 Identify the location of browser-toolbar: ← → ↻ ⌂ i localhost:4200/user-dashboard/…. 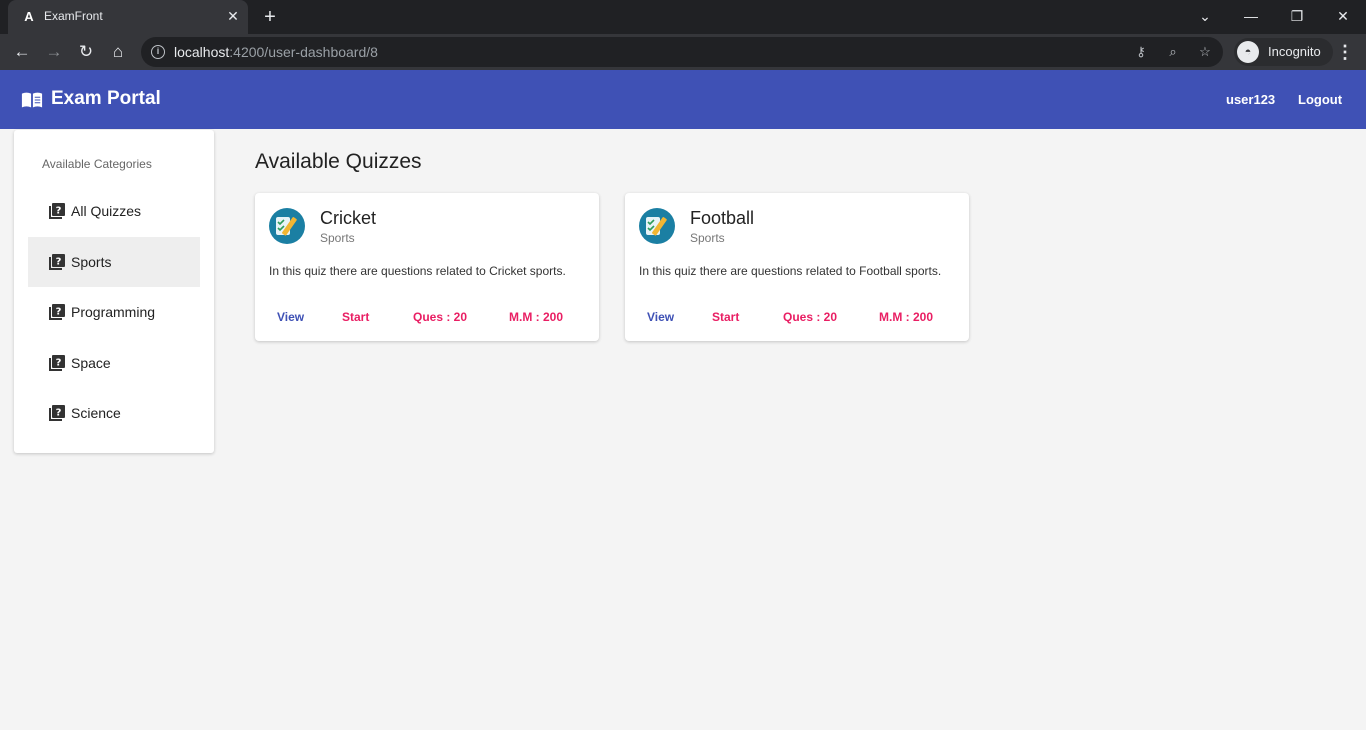
(683, 52).